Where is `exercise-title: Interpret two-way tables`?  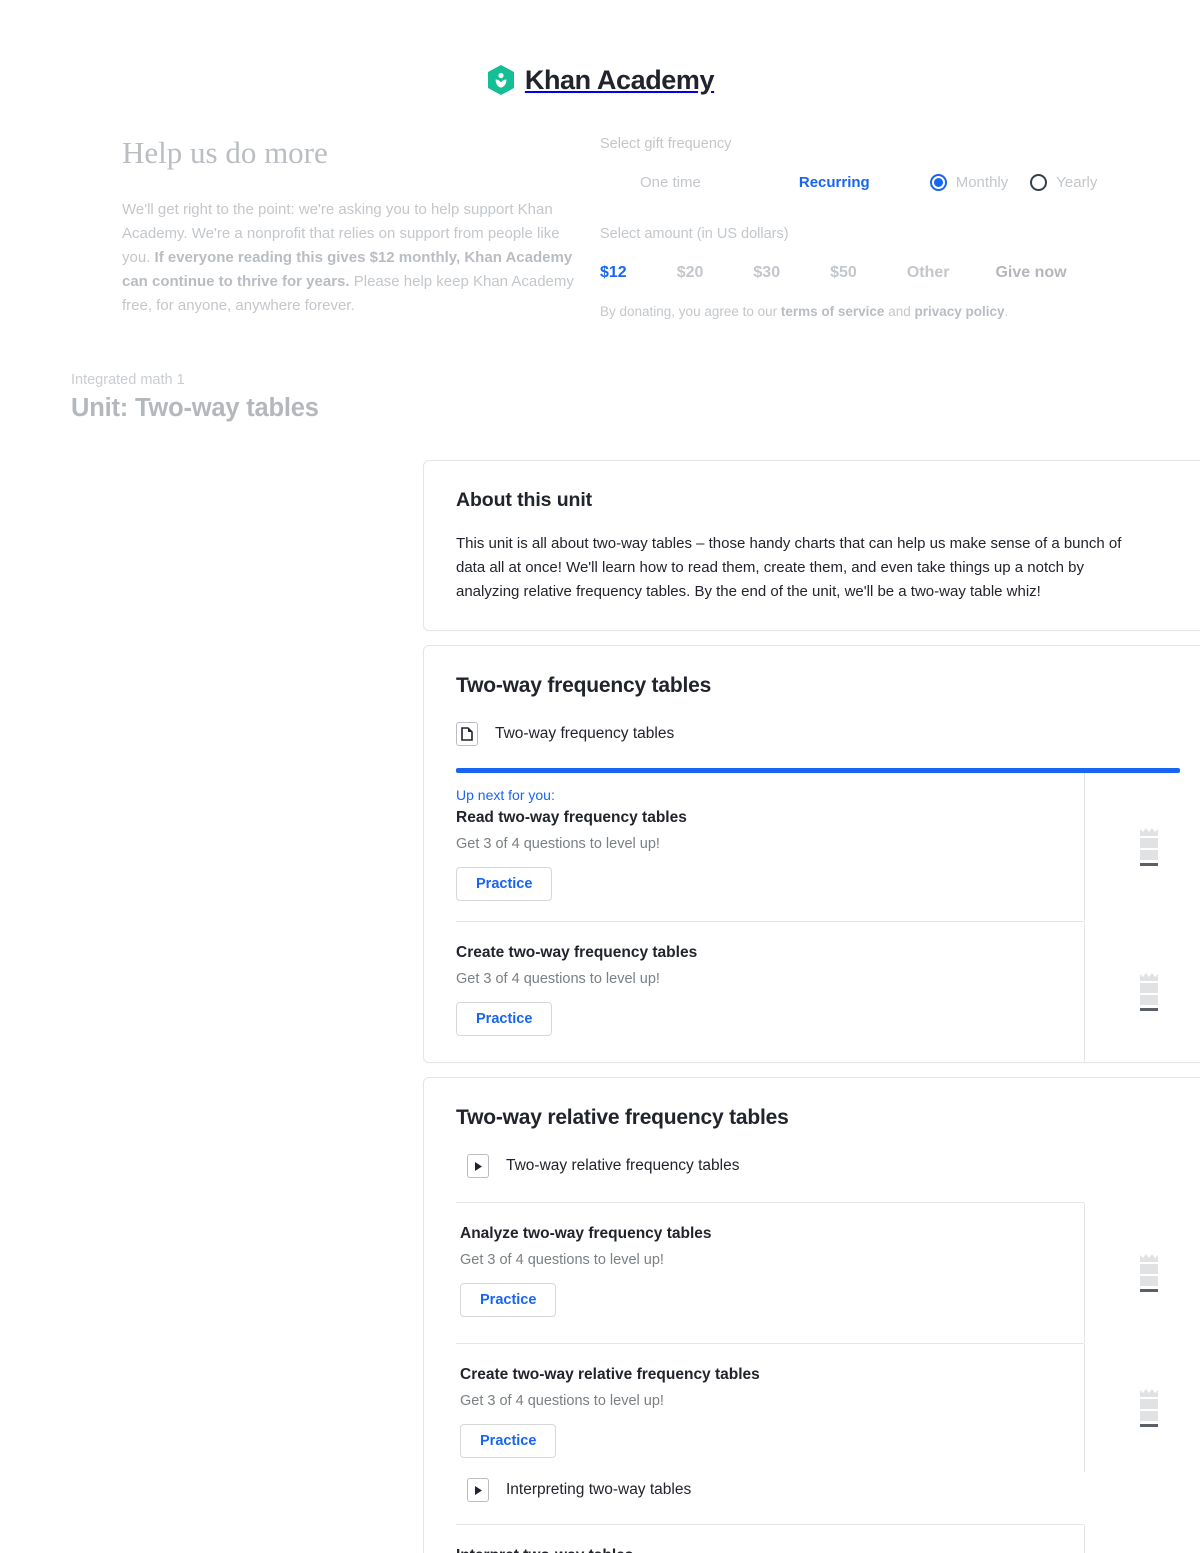
exercise-title: Interpret two-way tables is located at coordinates (770, 1550).